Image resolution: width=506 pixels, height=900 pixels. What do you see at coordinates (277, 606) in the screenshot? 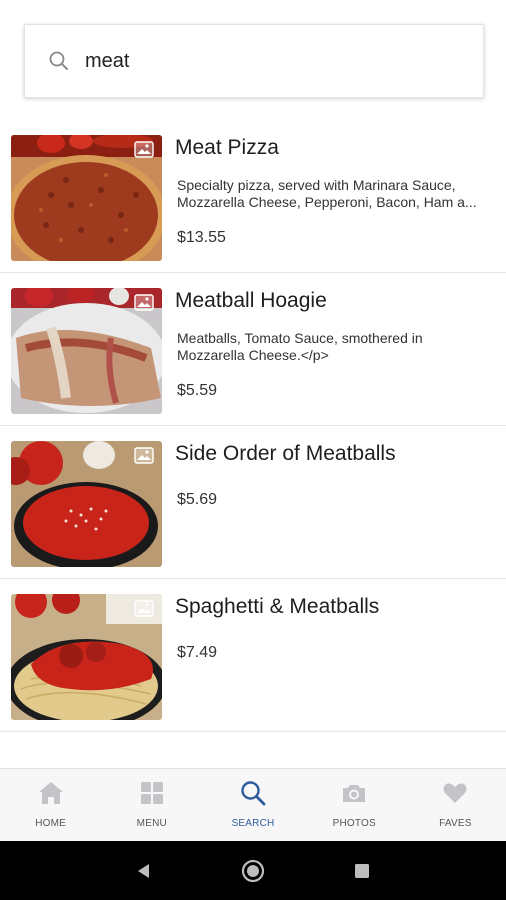
I see `item-title: Spaghetti & Meatballs` at bounding box center [277, 606].